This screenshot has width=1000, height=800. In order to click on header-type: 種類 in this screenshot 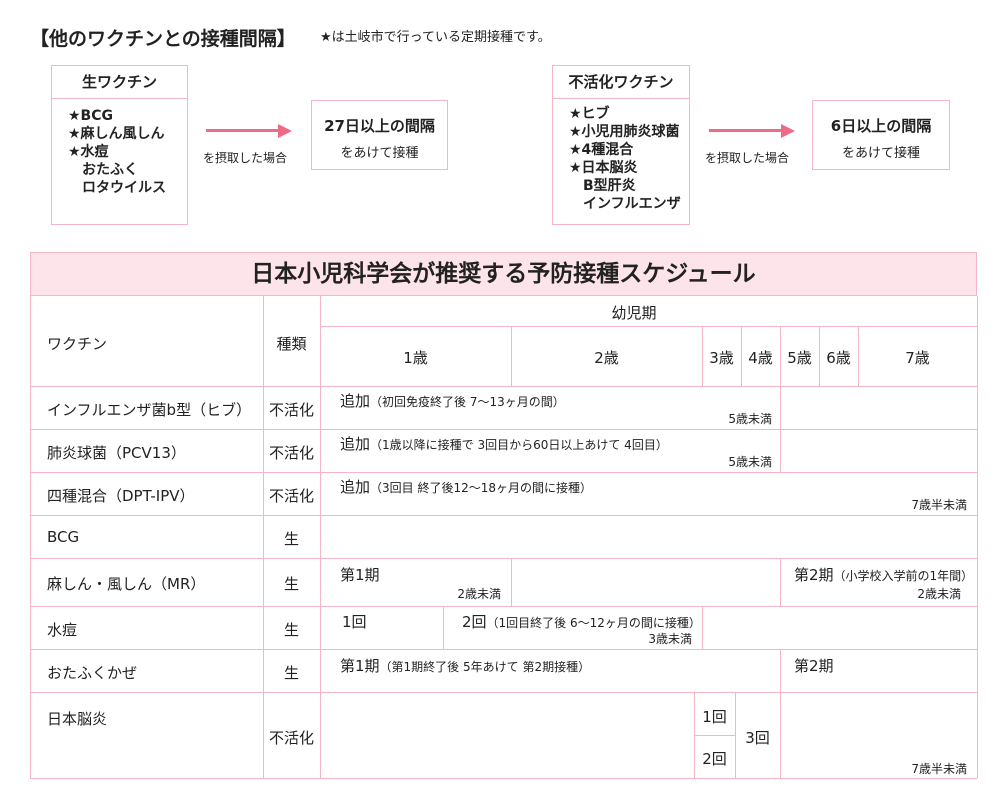, I will do `click(291, 344)`.